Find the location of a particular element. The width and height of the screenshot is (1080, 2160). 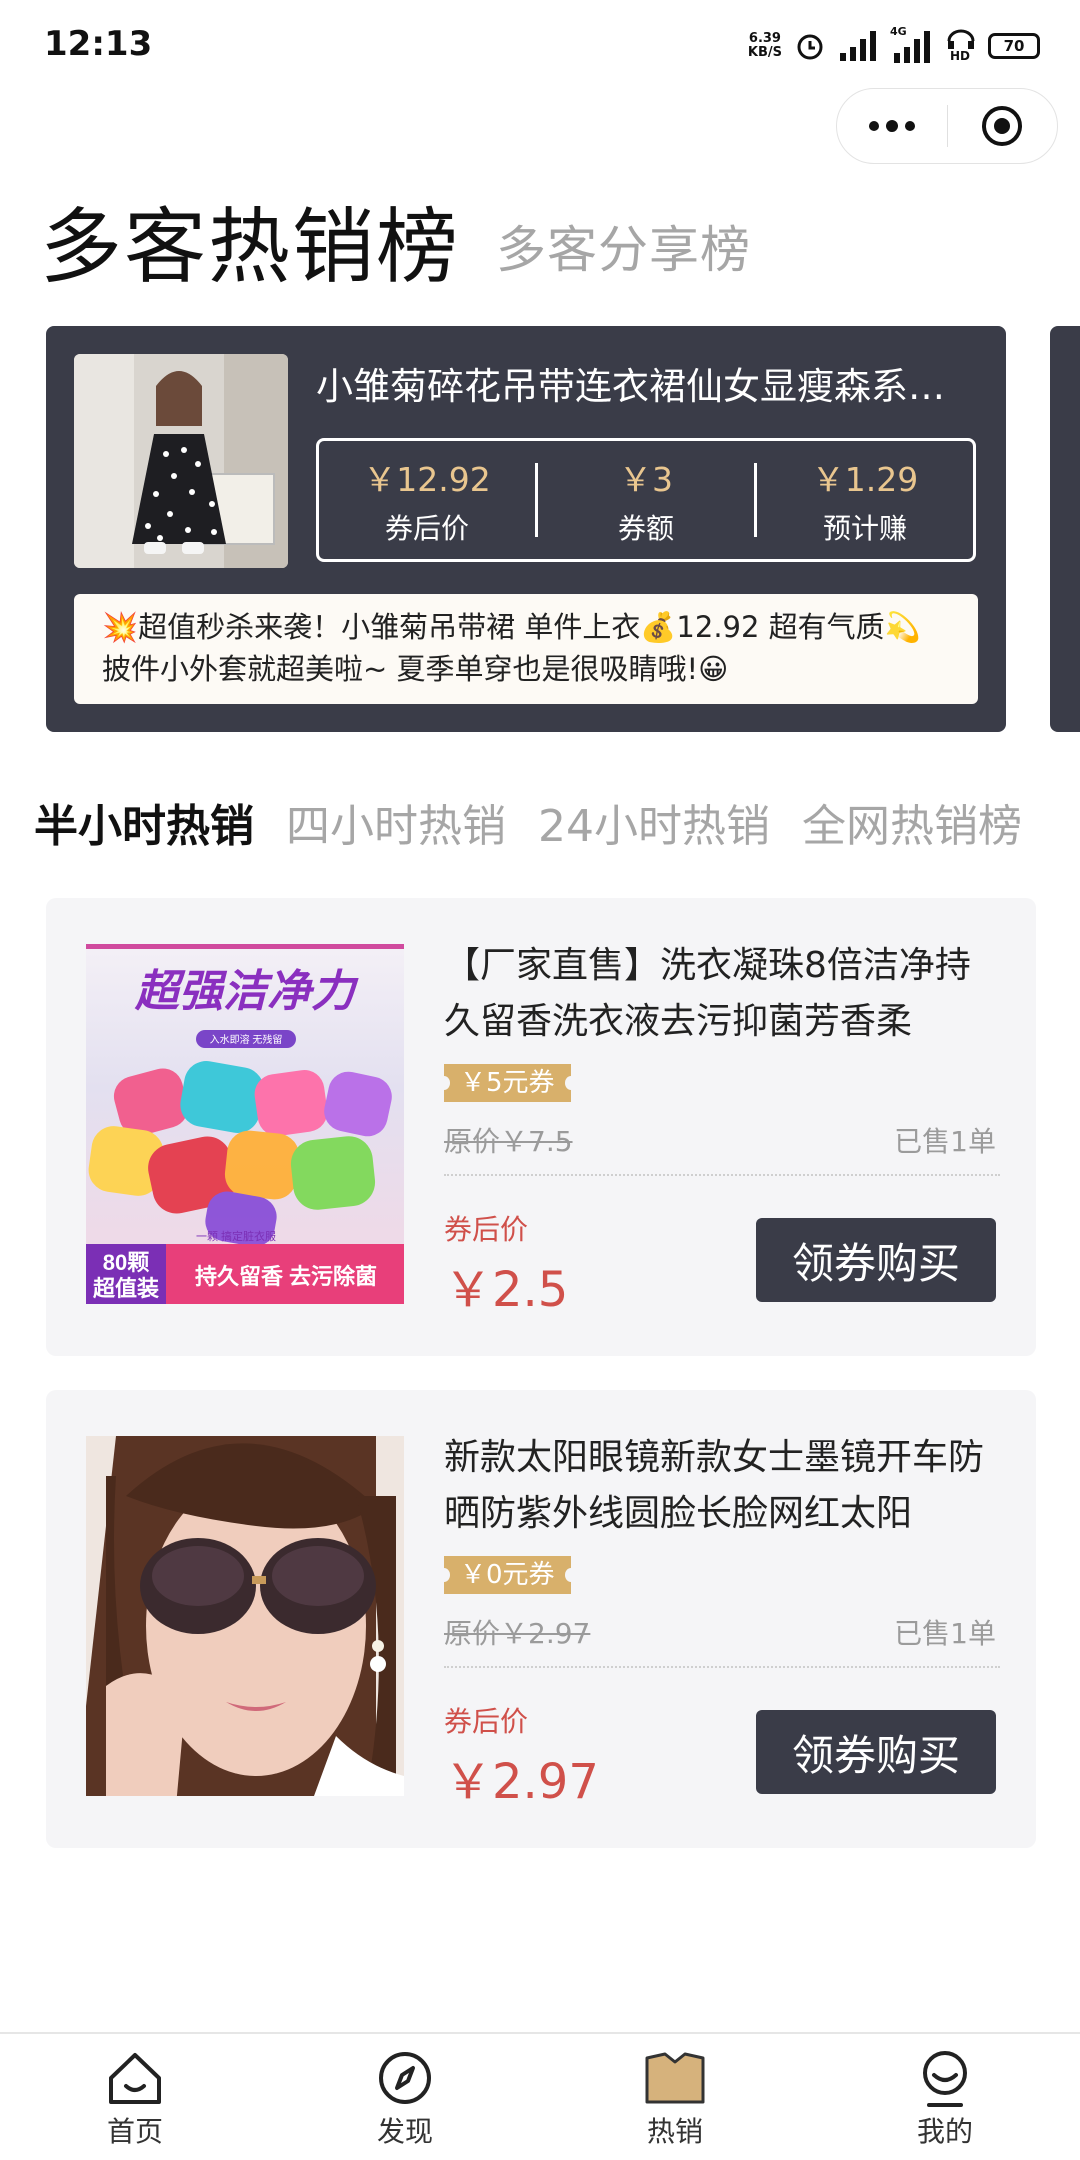

after-coupon-price: ￥2.97 is located at coordinates (521, 1782).